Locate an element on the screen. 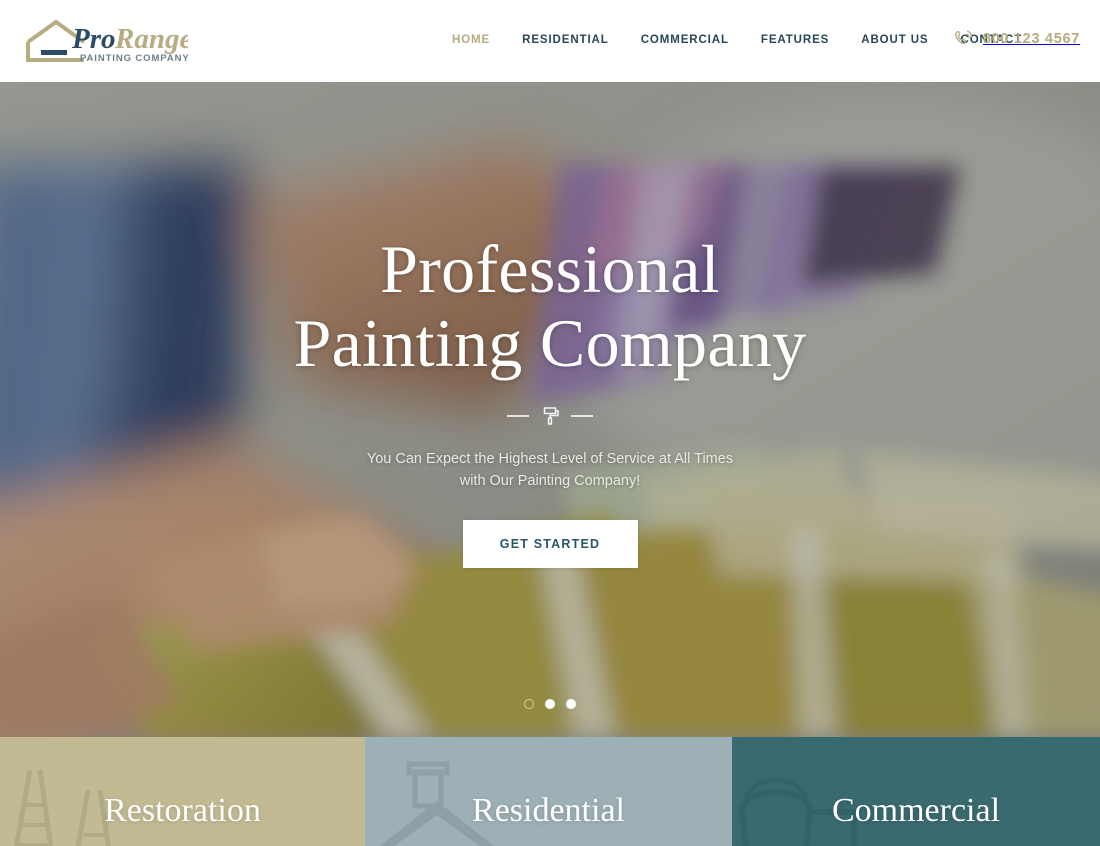 The width and height of the screenshot is (1100, 846). nav-item-commercial: COMMERCIAL is located at coordinates (685, 40).